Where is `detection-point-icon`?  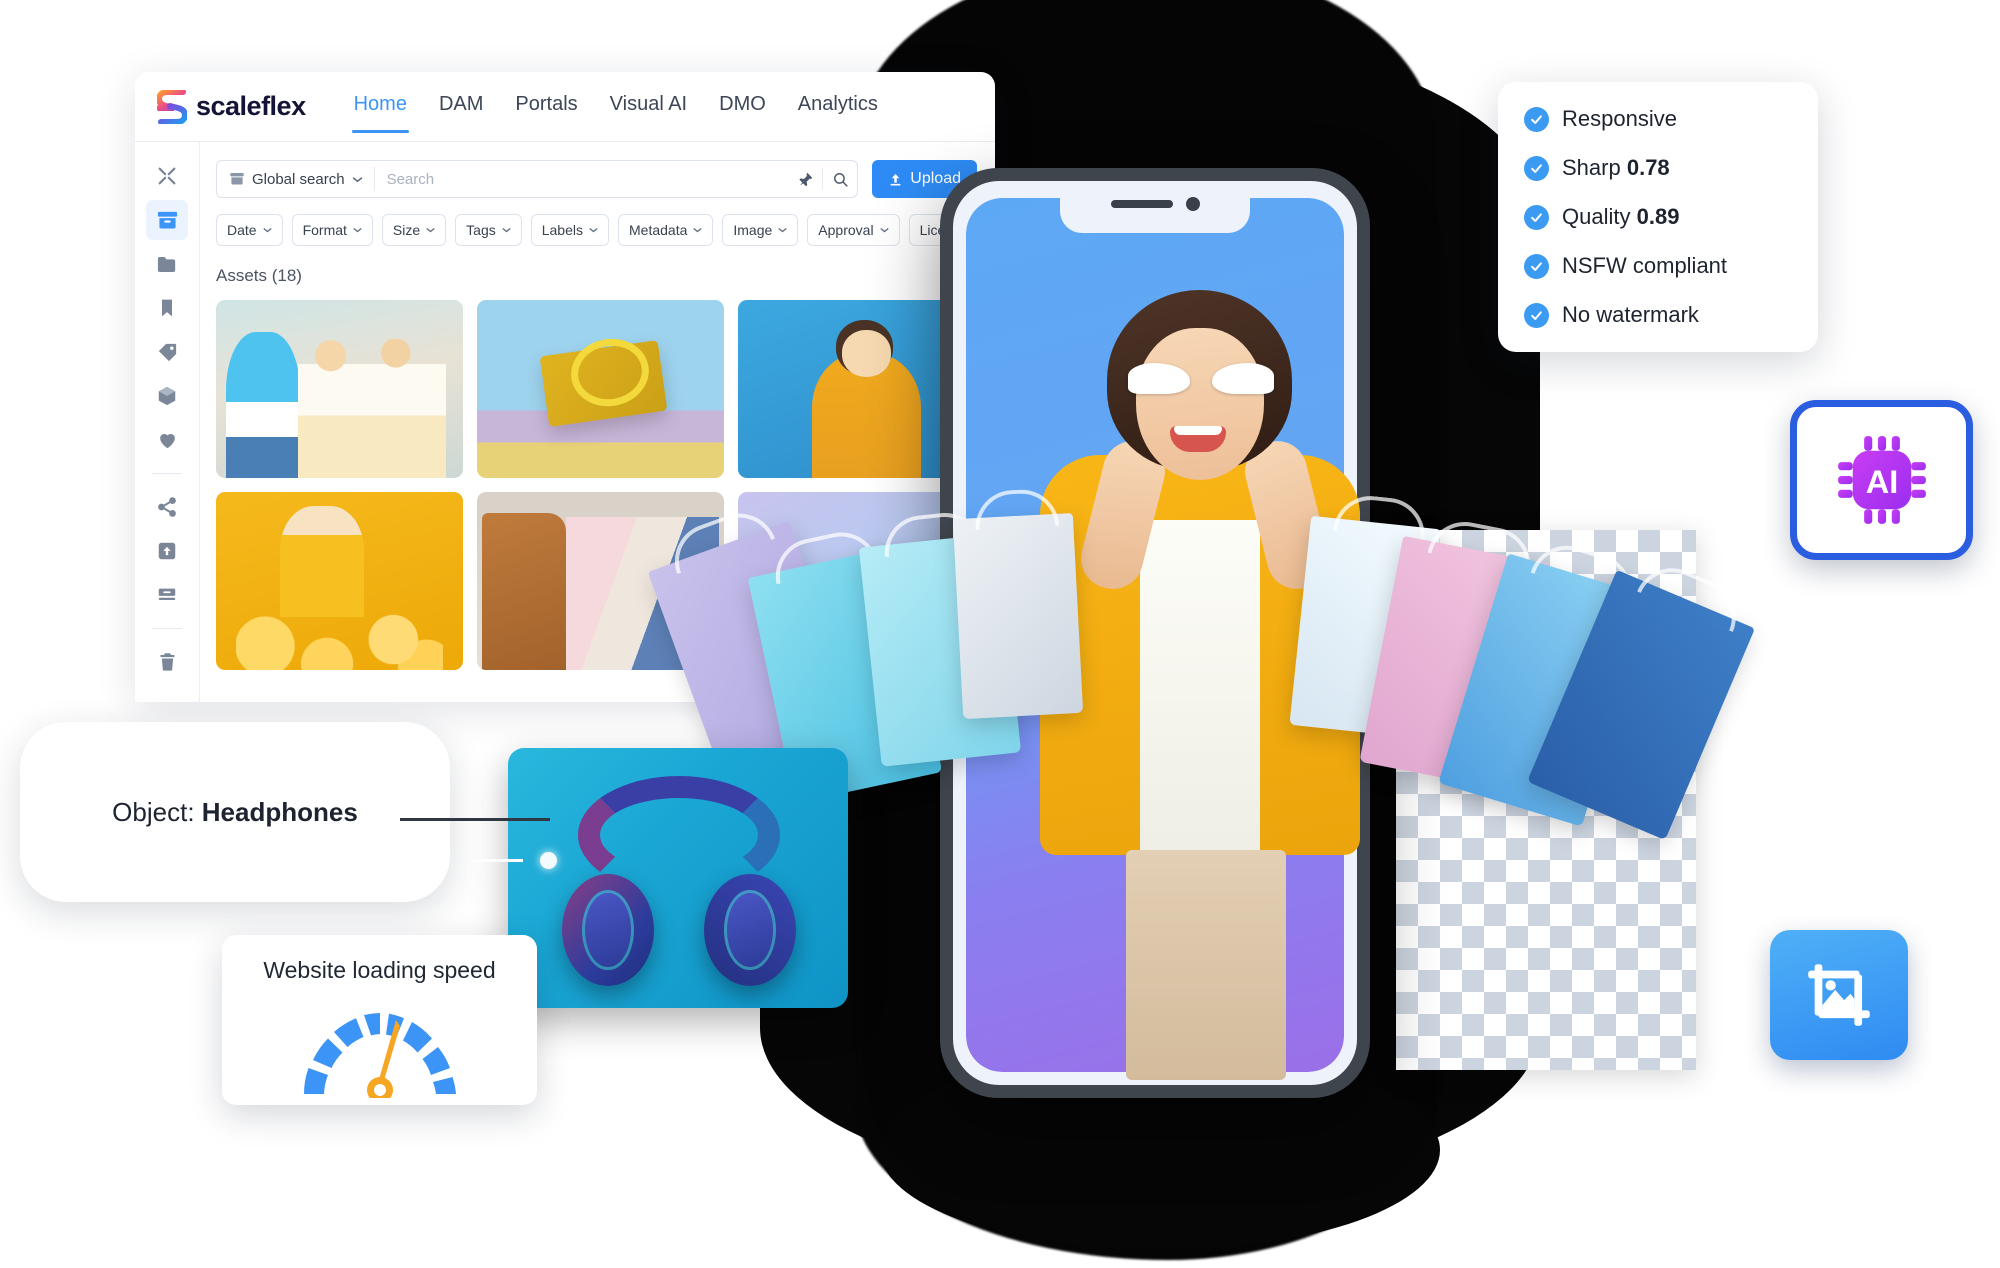
detection-point-icon is located at coordinates (548, 860).